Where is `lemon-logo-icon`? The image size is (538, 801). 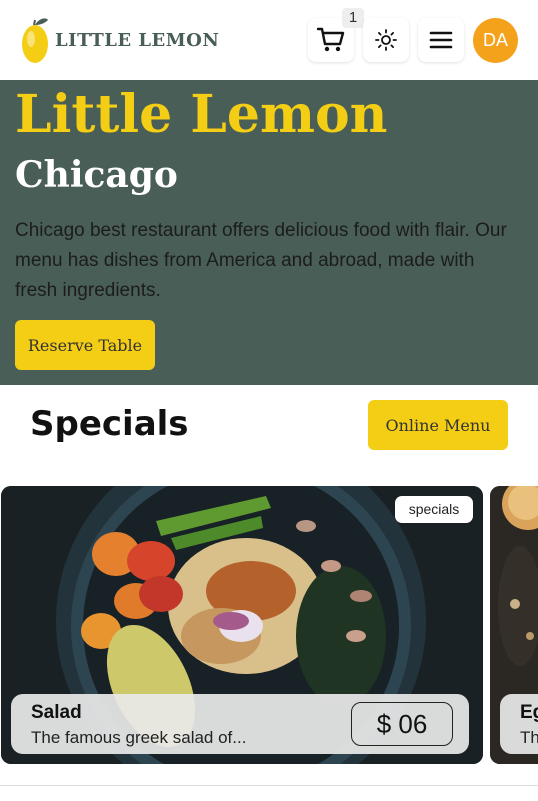
lemon-logo-icon is located at coordinates (35, 40).